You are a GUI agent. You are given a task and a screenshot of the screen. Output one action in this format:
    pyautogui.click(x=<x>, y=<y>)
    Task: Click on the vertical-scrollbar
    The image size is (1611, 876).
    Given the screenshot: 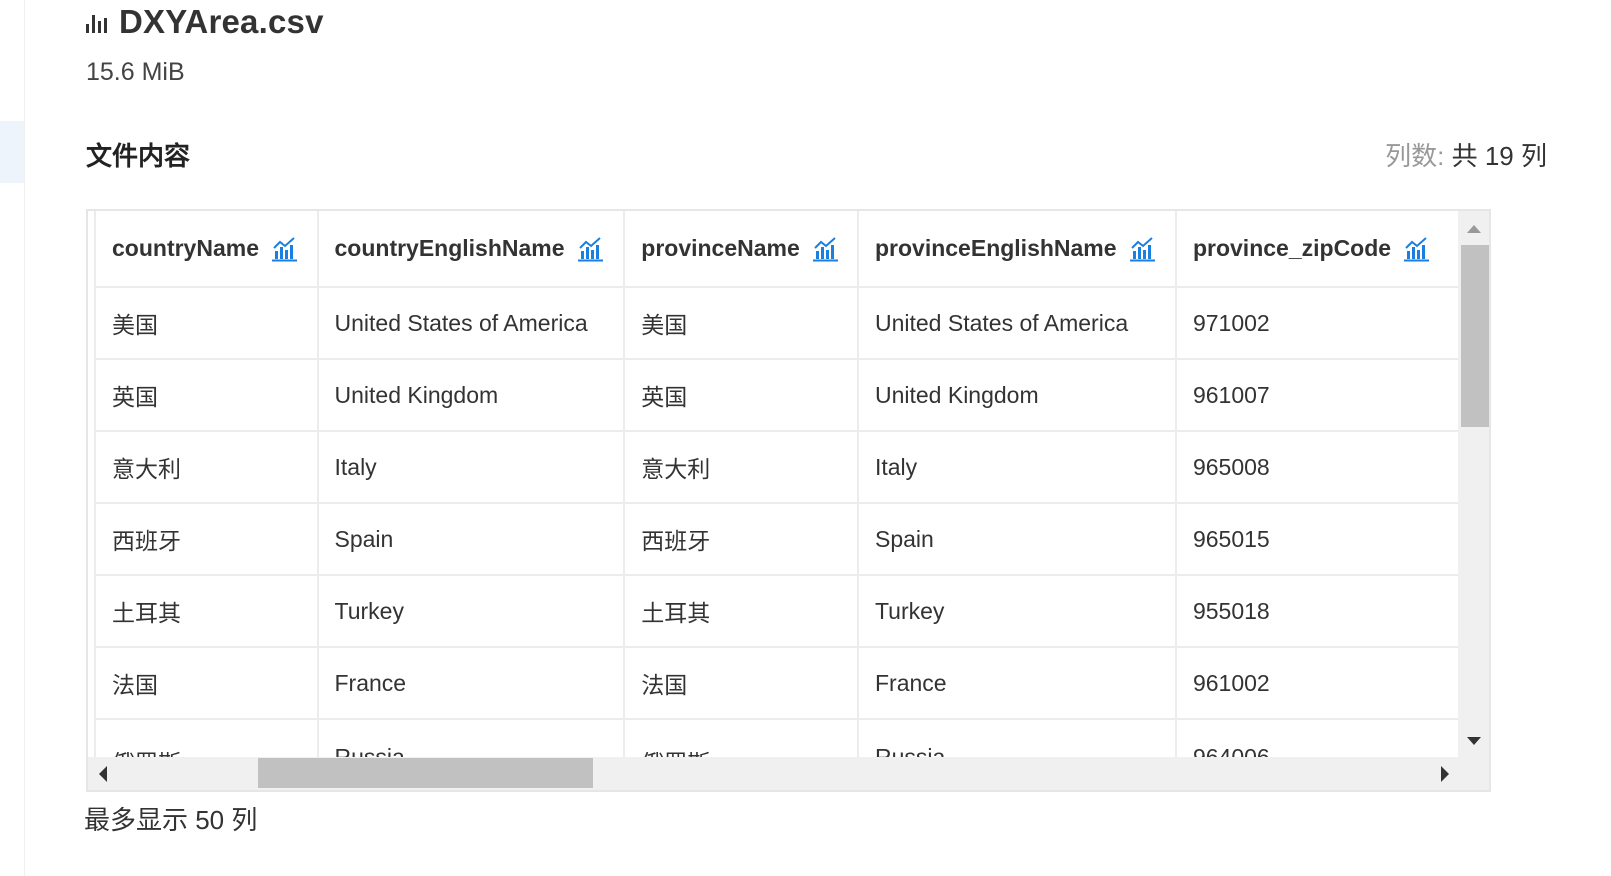 What is the action you would take?
    pyautogui.click(x=1473, y=485)
    